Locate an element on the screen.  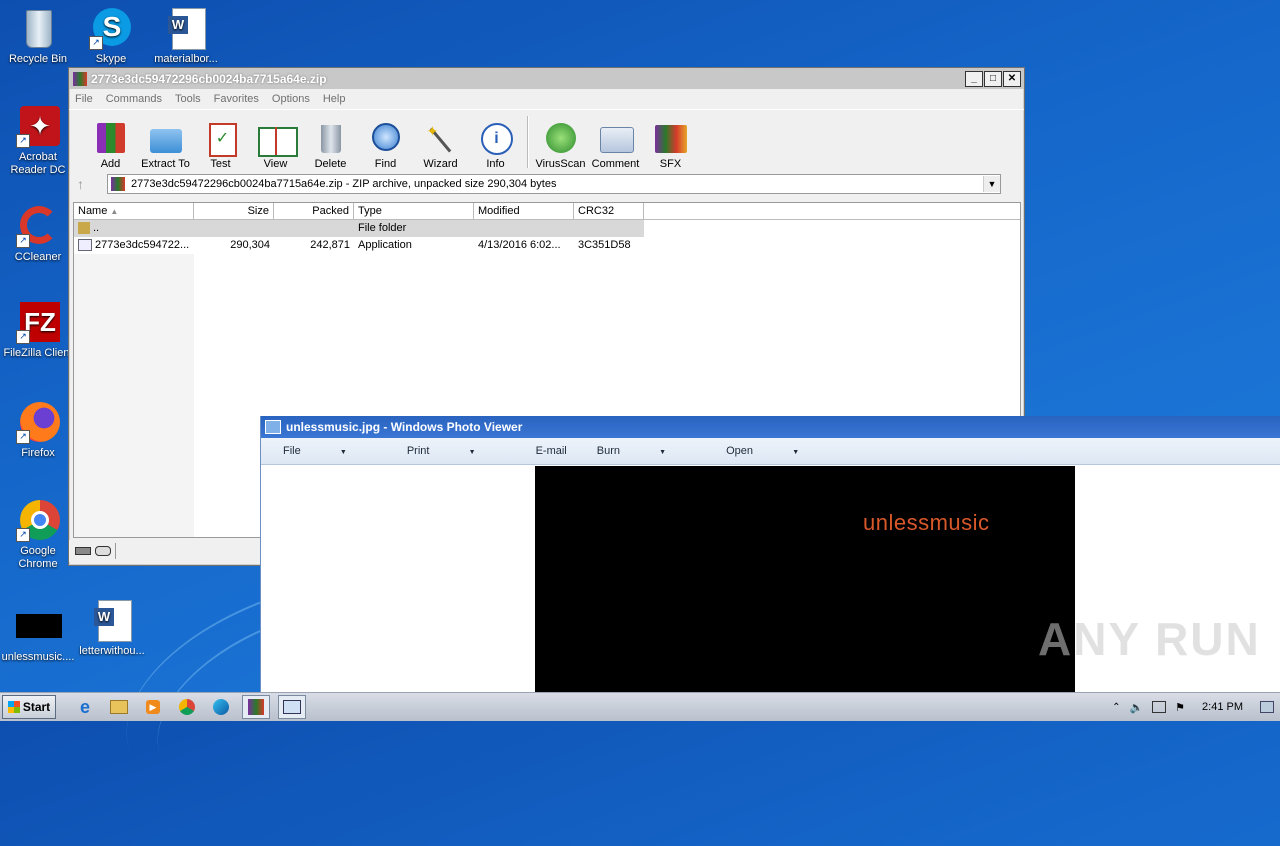
magic-wand-icon: ✦ is located at coordinates (441, 138).